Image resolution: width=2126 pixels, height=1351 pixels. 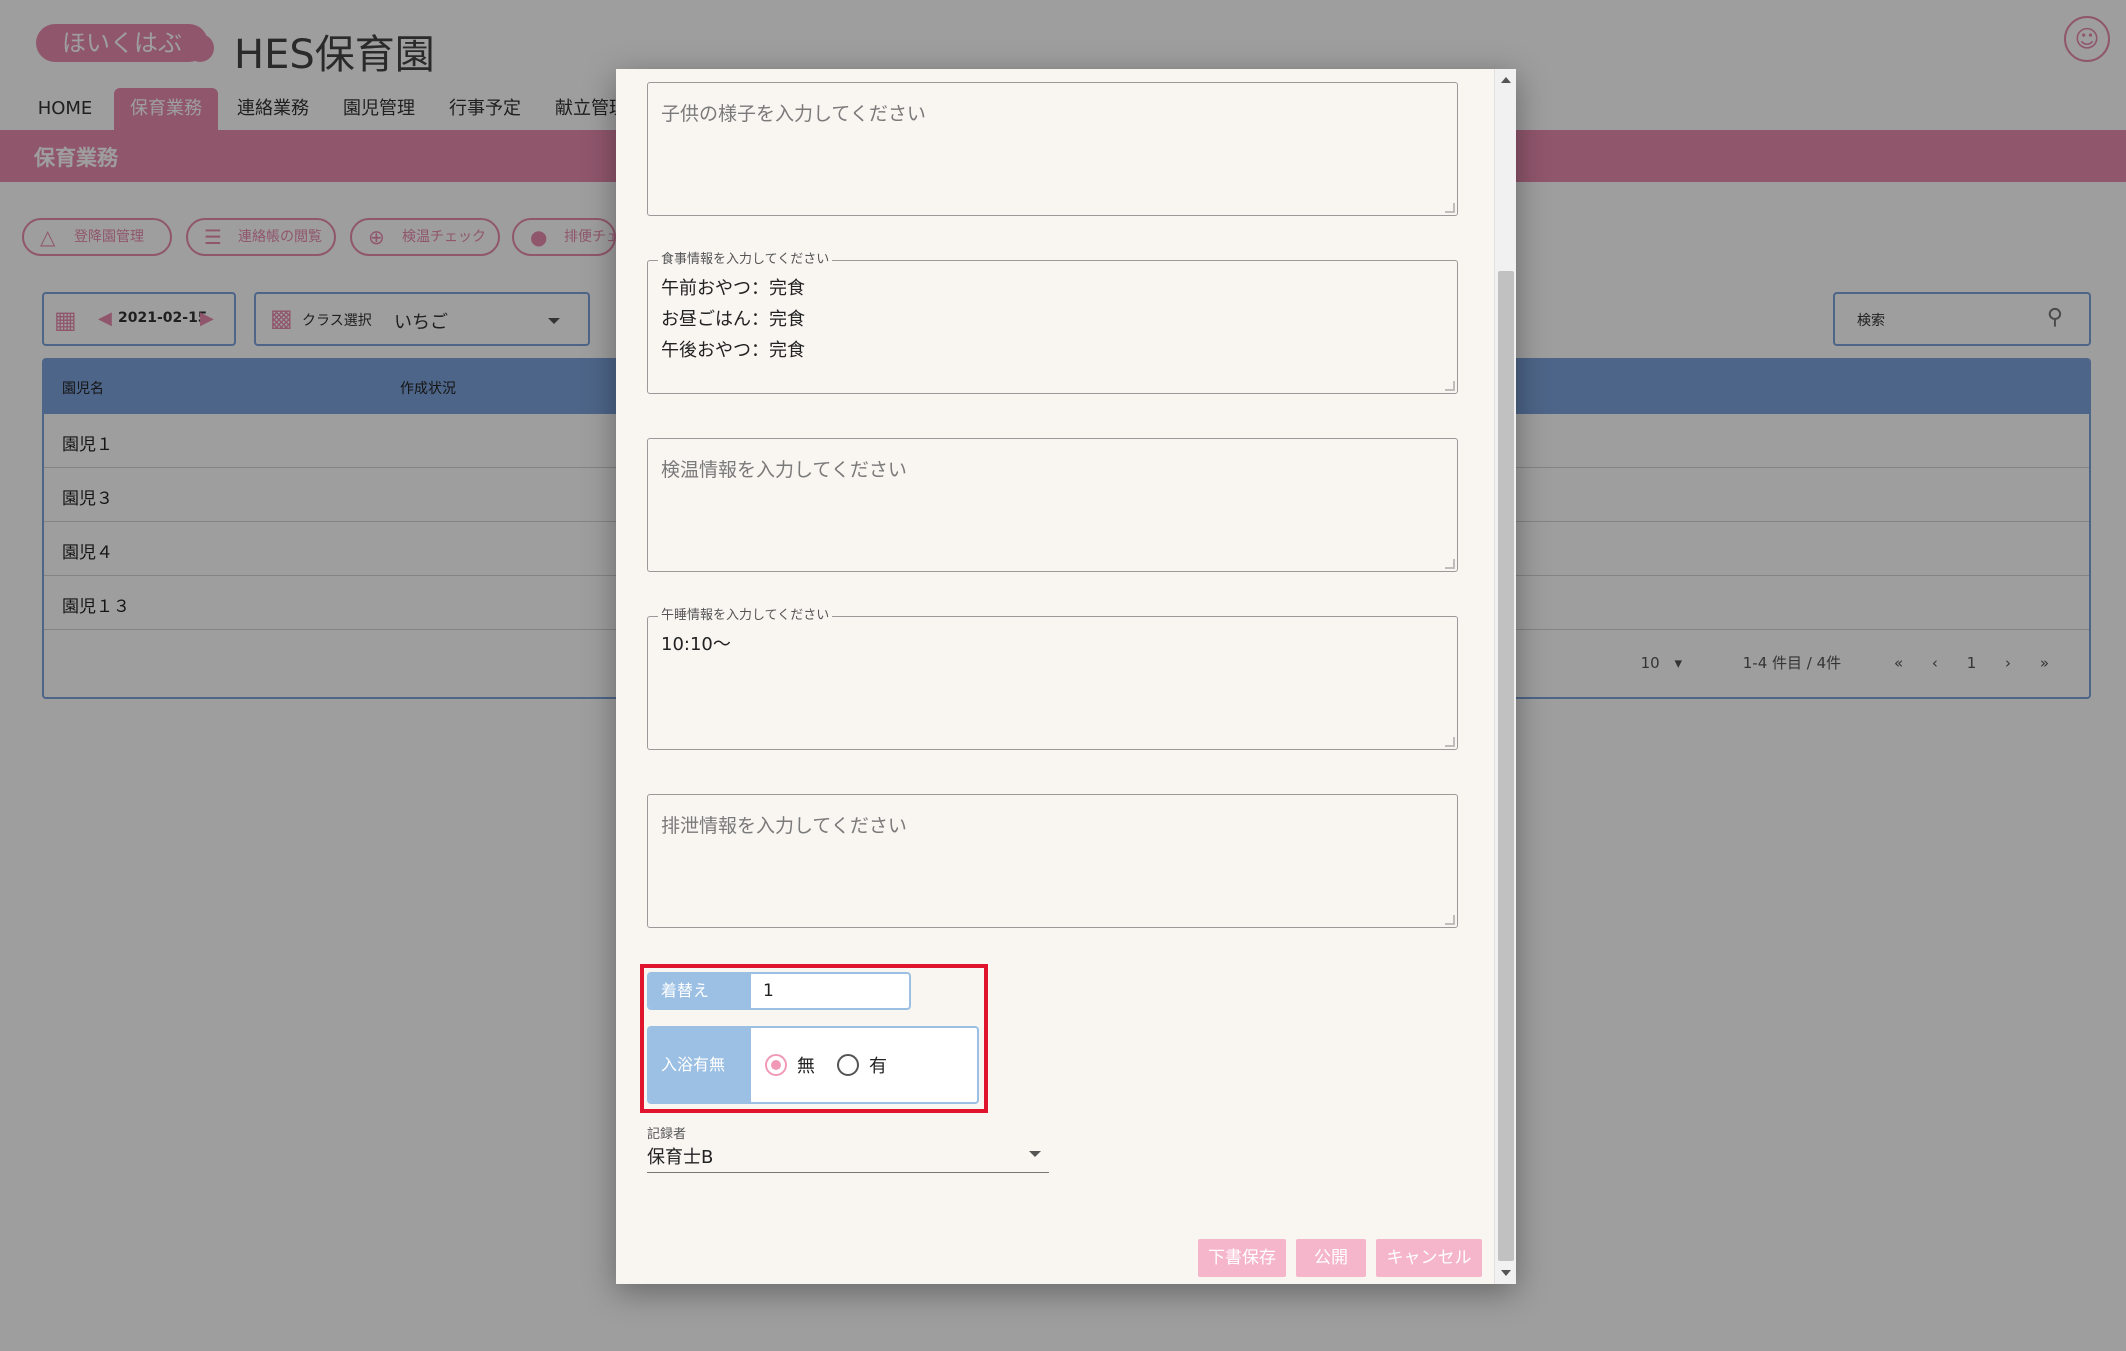 I want to click on publish-button: 公開, so click(x=1331, y=1258).